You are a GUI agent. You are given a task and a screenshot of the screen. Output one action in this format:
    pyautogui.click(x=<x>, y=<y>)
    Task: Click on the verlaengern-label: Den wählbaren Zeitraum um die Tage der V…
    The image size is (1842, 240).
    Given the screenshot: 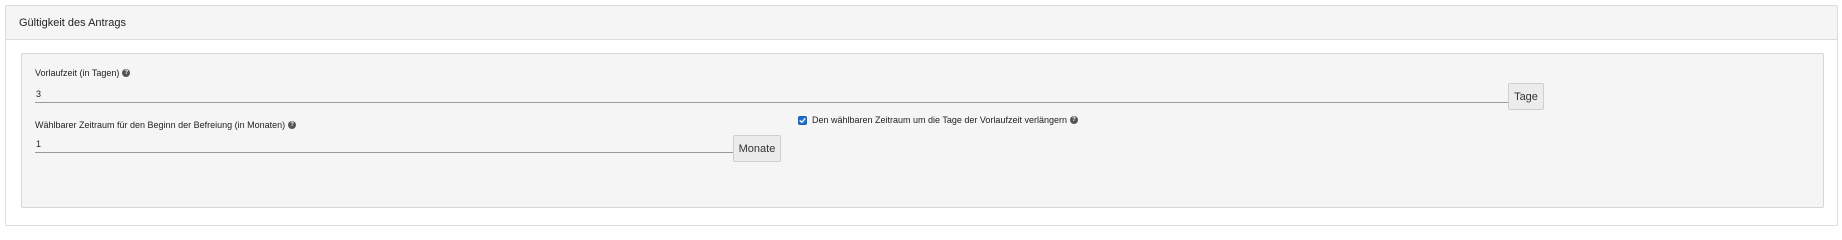 What is the action you would take?
    pyautogui.click(x=939, y=120)
    